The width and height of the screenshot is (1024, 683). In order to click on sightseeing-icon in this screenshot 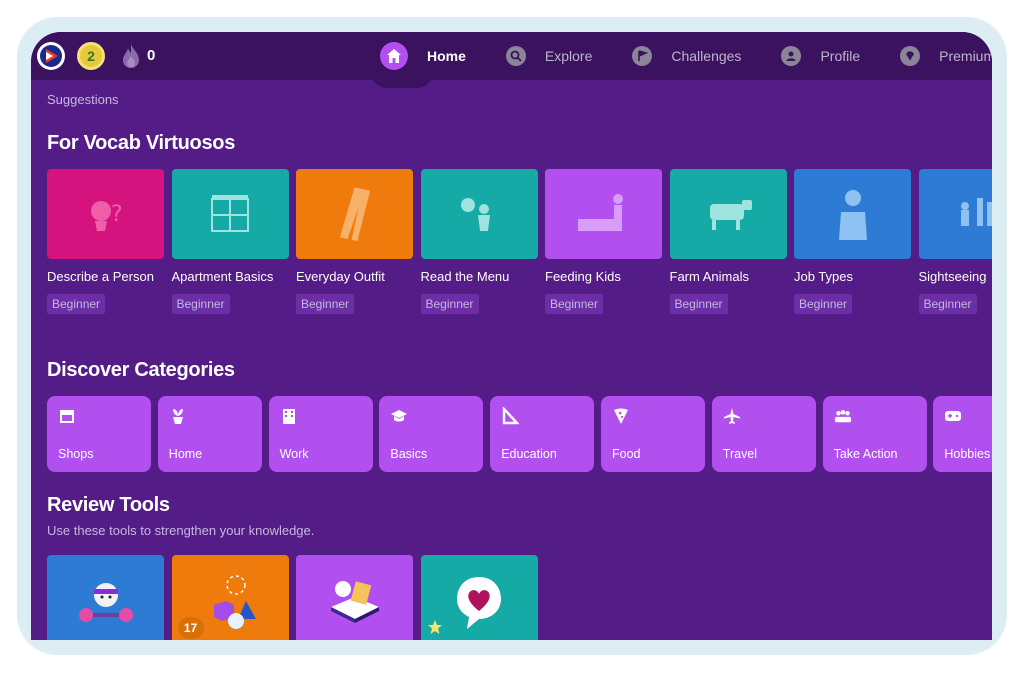, I will do `click(976, 212)`.